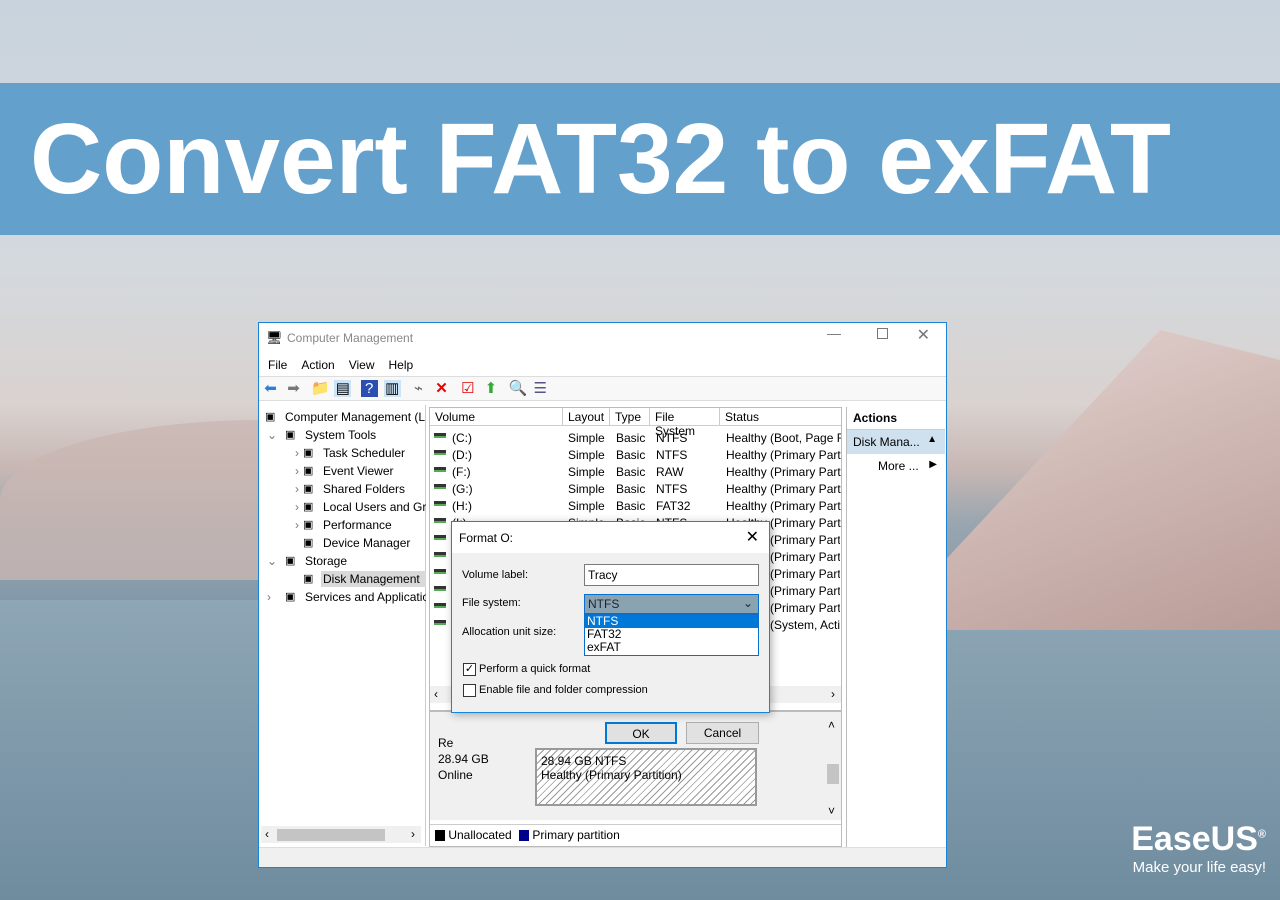 This screenshot has width=1280, height=900. Describe the element at coordinates (373, 507) in the screenshot. I see `tree-item: Local Users and Gro` at that location.